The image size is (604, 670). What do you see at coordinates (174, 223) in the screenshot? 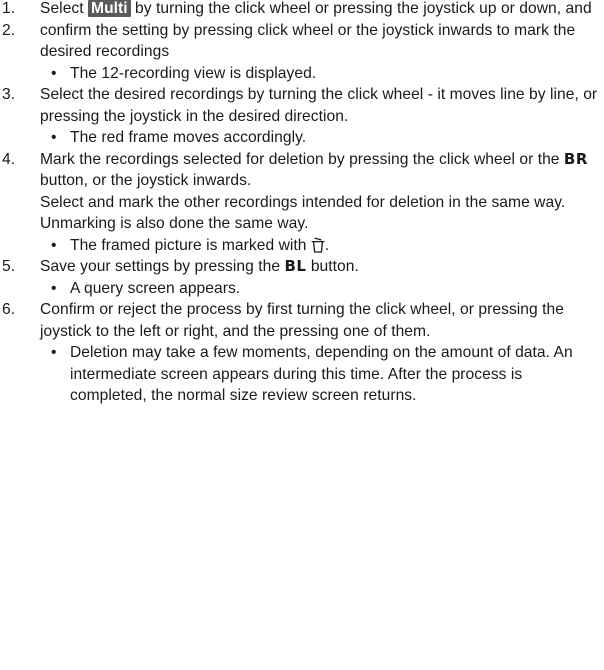
I see `step-text-line-3: Unmarking is also done the same way.` at bounding box center [174, 223].